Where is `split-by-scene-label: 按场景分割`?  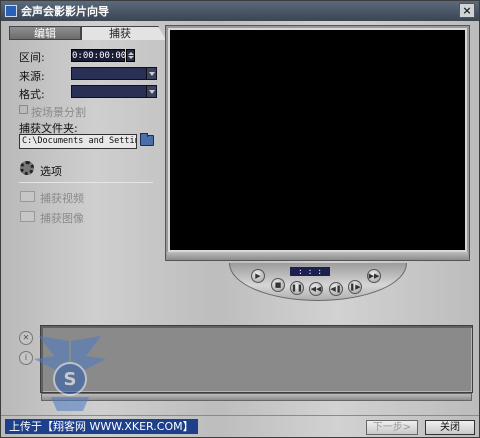 split-by-scene-label: 按场景分割 is located at coordinates (58, 112).